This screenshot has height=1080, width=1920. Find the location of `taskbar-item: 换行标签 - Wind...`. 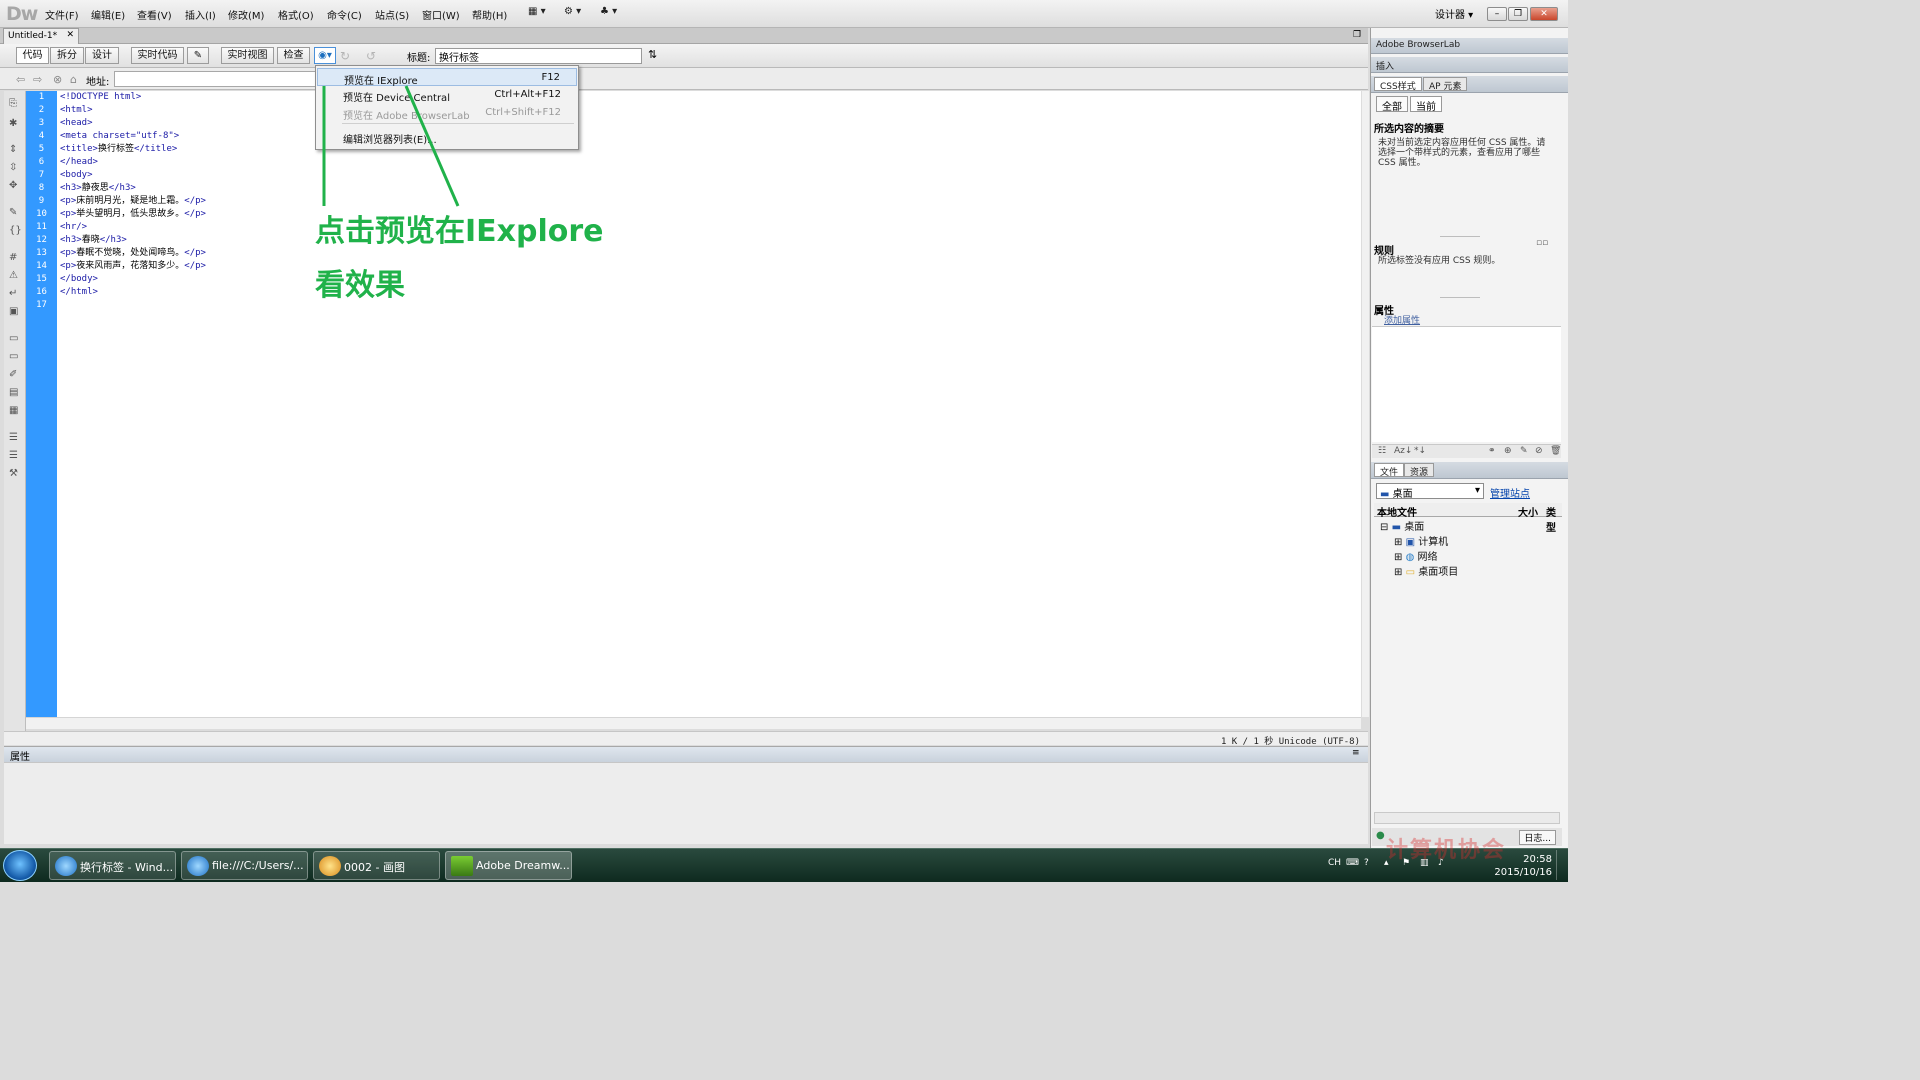

taskbar-item: 换行标签 - Wind... is located at coordinates (112, 865).